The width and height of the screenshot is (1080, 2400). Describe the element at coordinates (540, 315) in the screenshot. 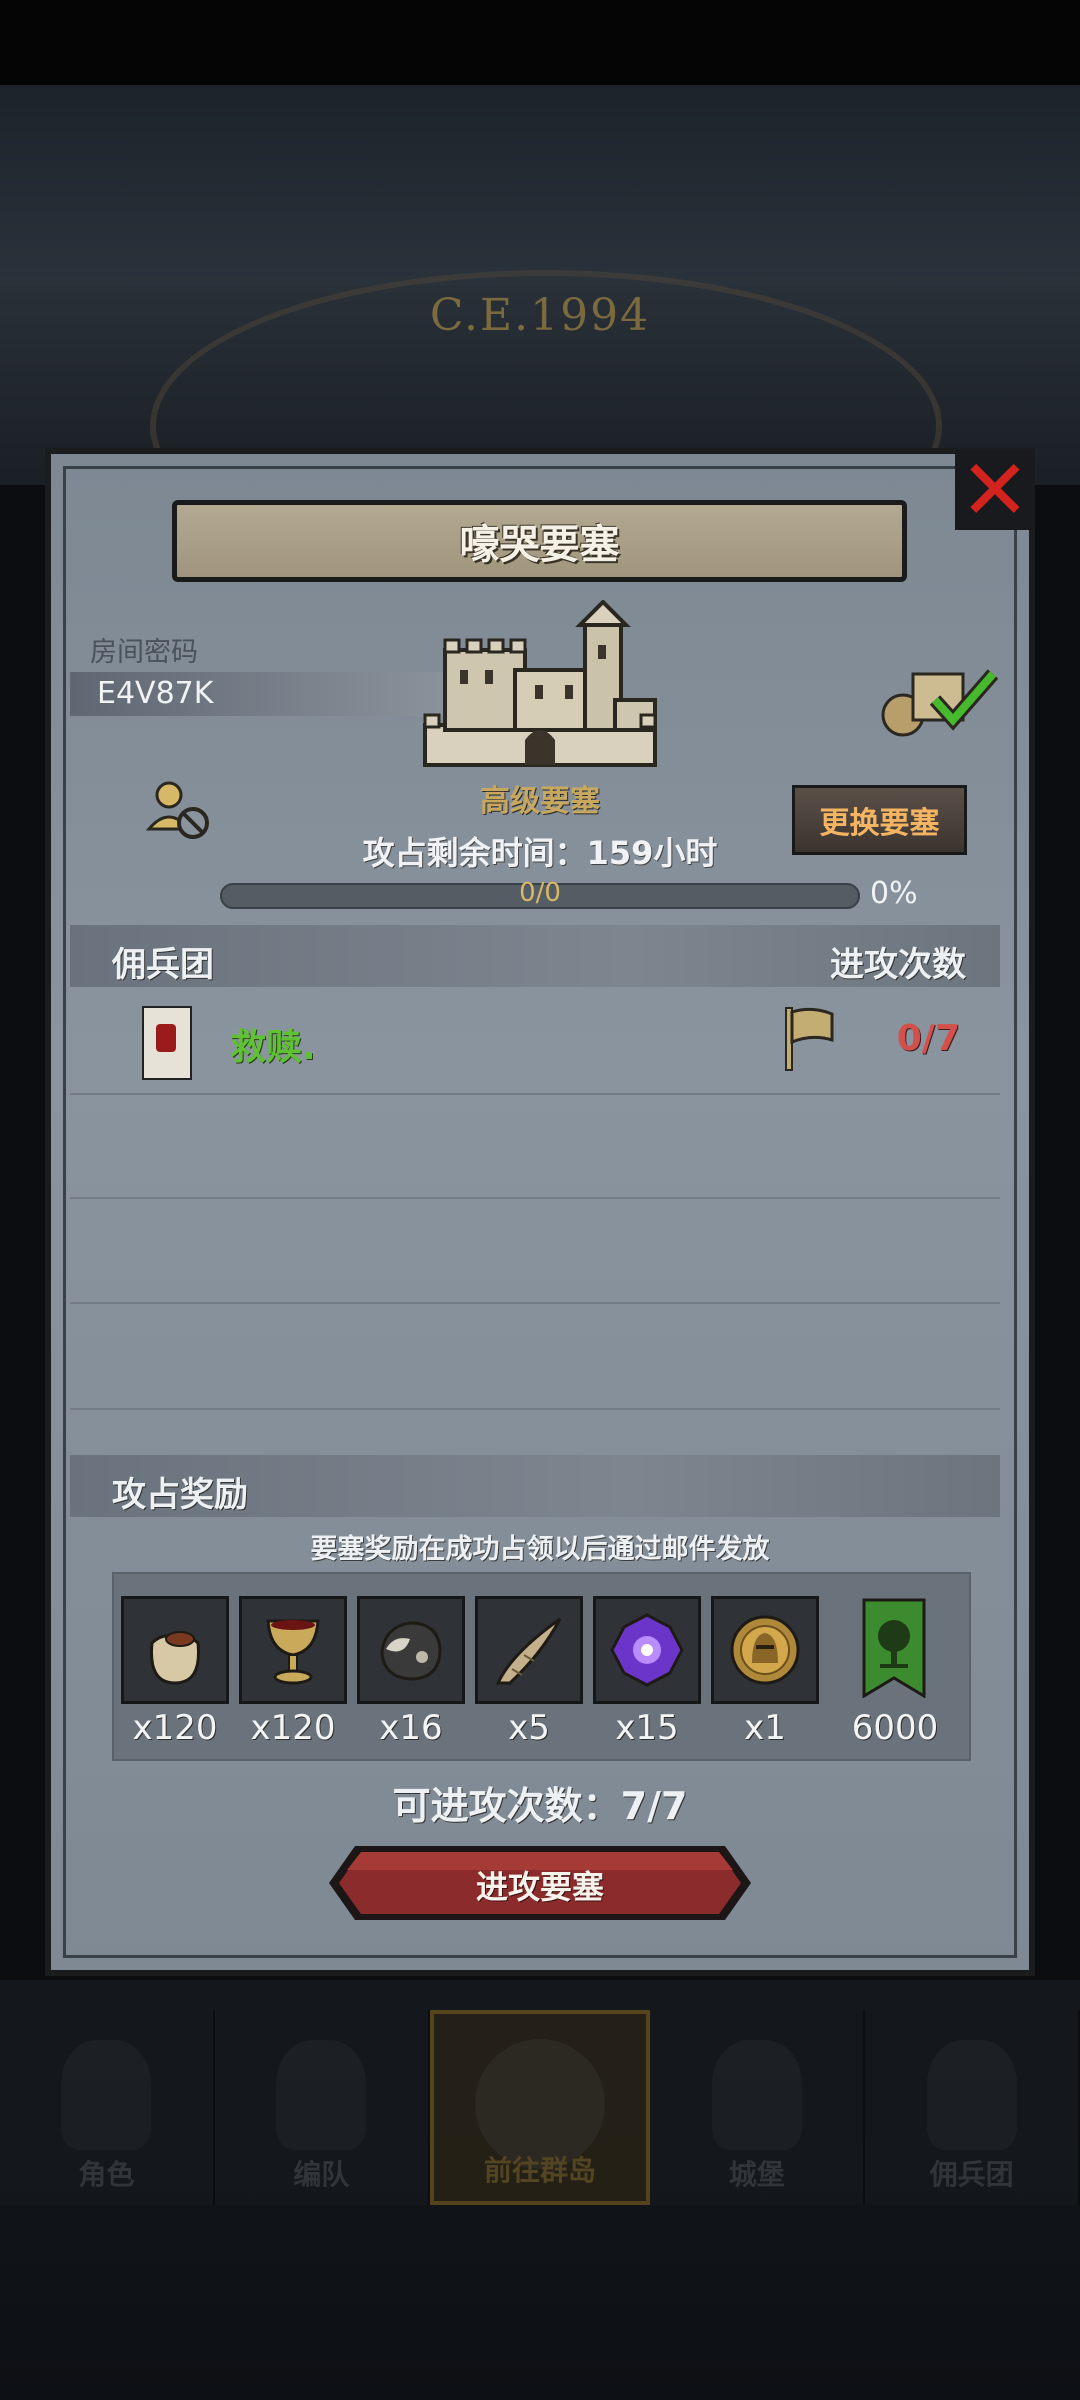

I see `era-label: C.E.1994` at that location.